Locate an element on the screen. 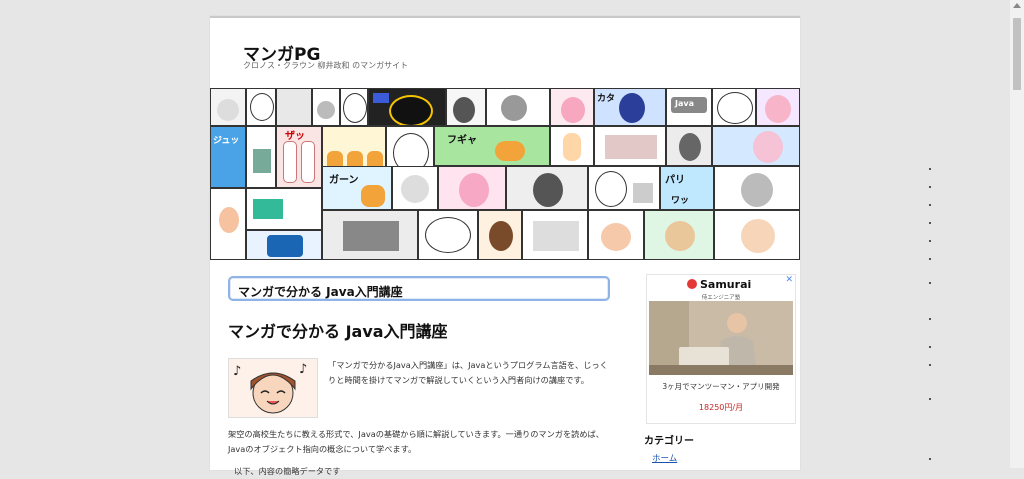  sfx-text: ワッ is located at coordinates (680, 201).